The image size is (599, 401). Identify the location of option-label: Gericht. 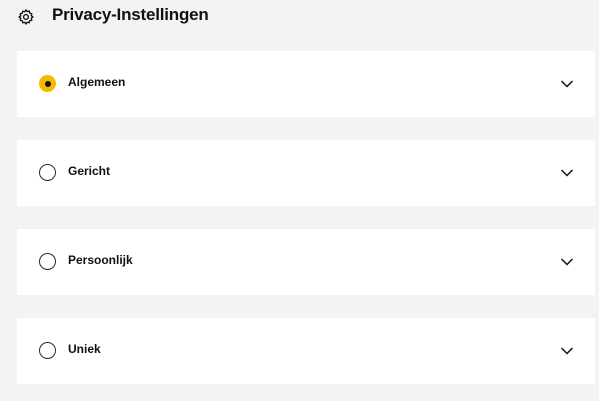
(89, 171).